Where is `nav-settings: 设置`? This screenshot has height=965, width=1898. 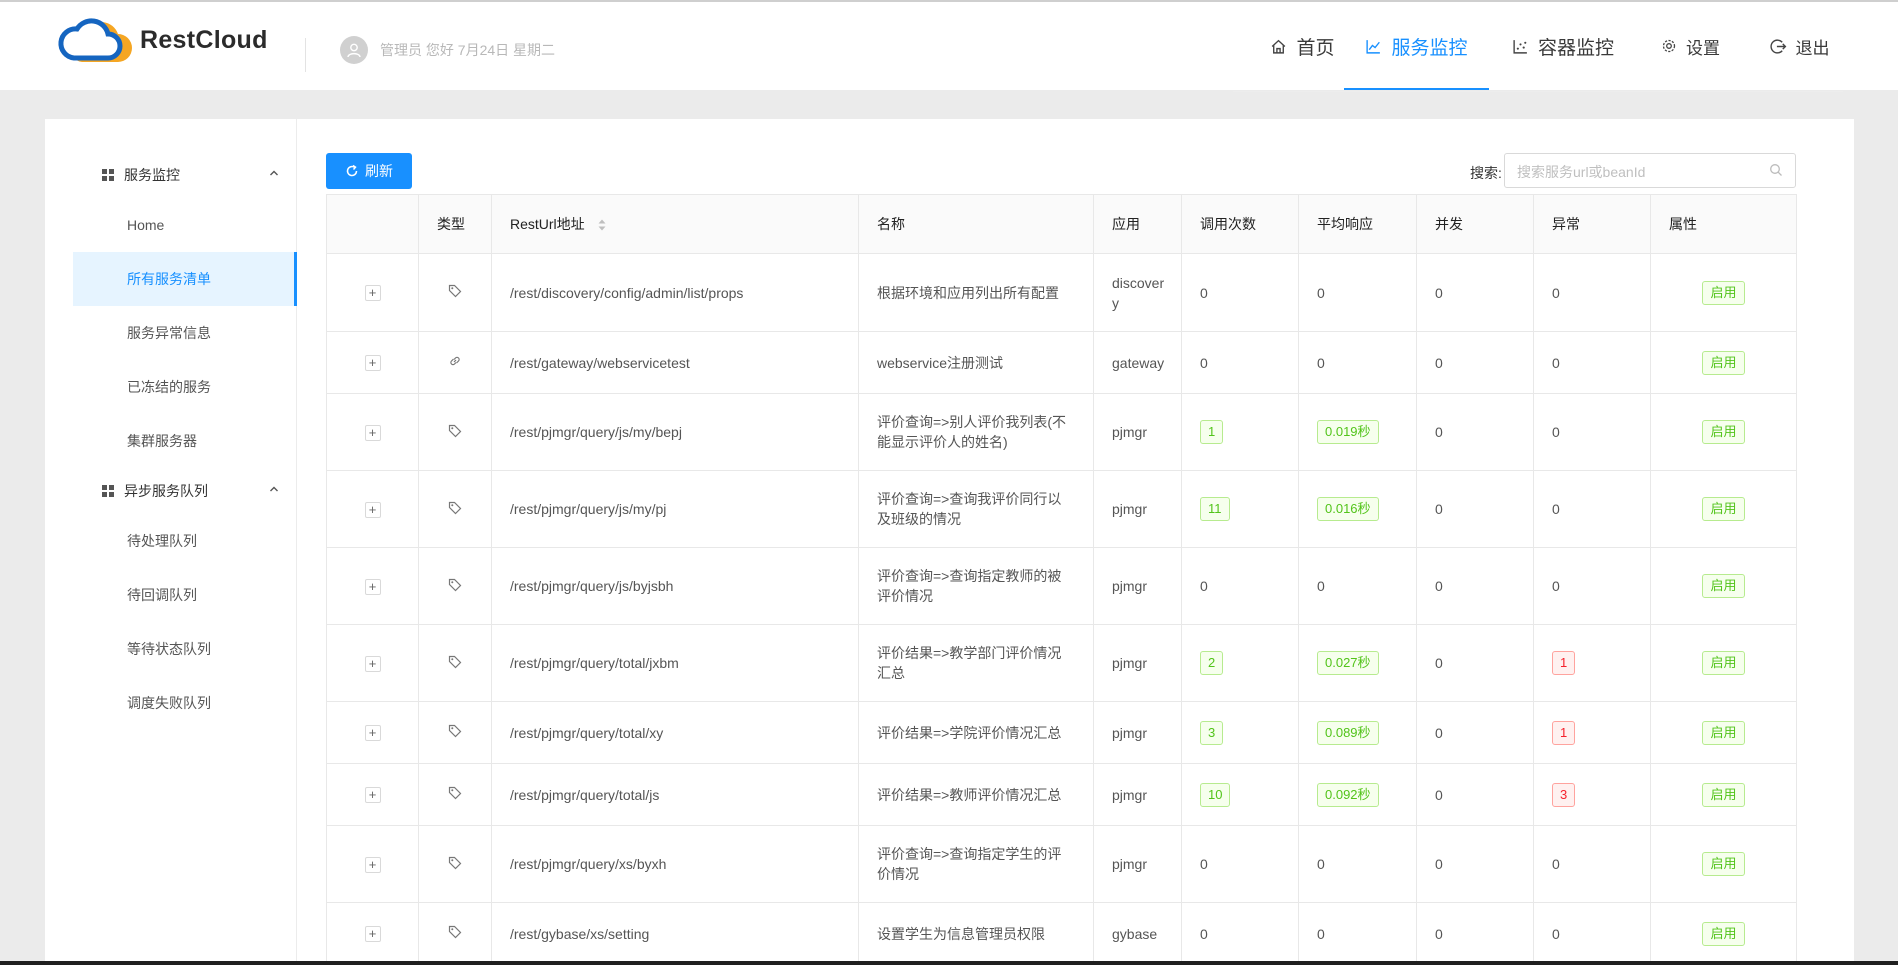
nav-settings: 设置 is located at coordinates (1690, 46).